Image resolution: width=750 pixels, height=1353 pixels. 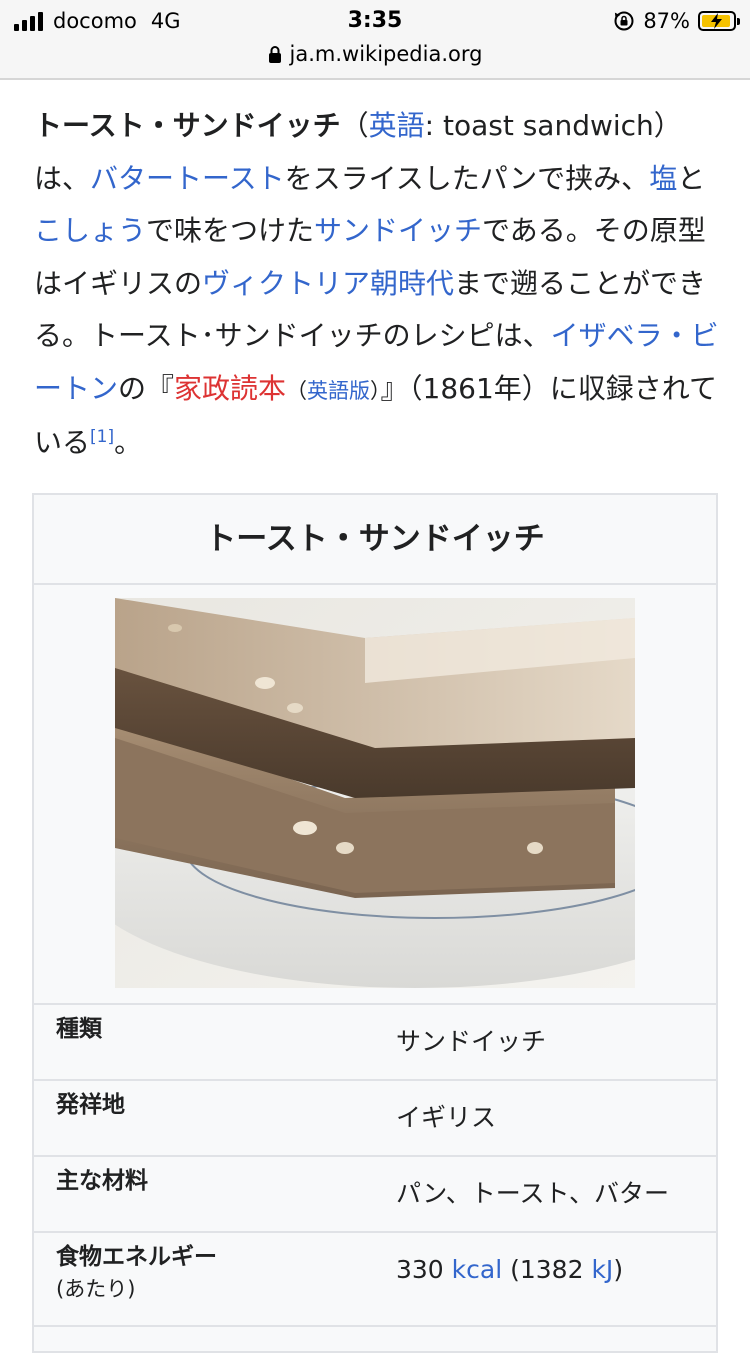 I want to click on link-kj: kJ, so click(x=602, y=1269).